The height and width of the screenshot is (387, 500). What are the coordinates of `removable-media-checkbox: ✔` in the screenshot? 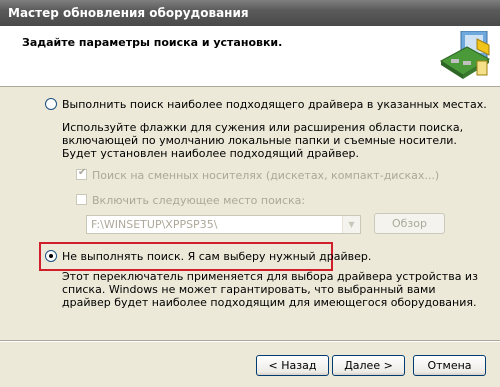 It's located at (81, 173).